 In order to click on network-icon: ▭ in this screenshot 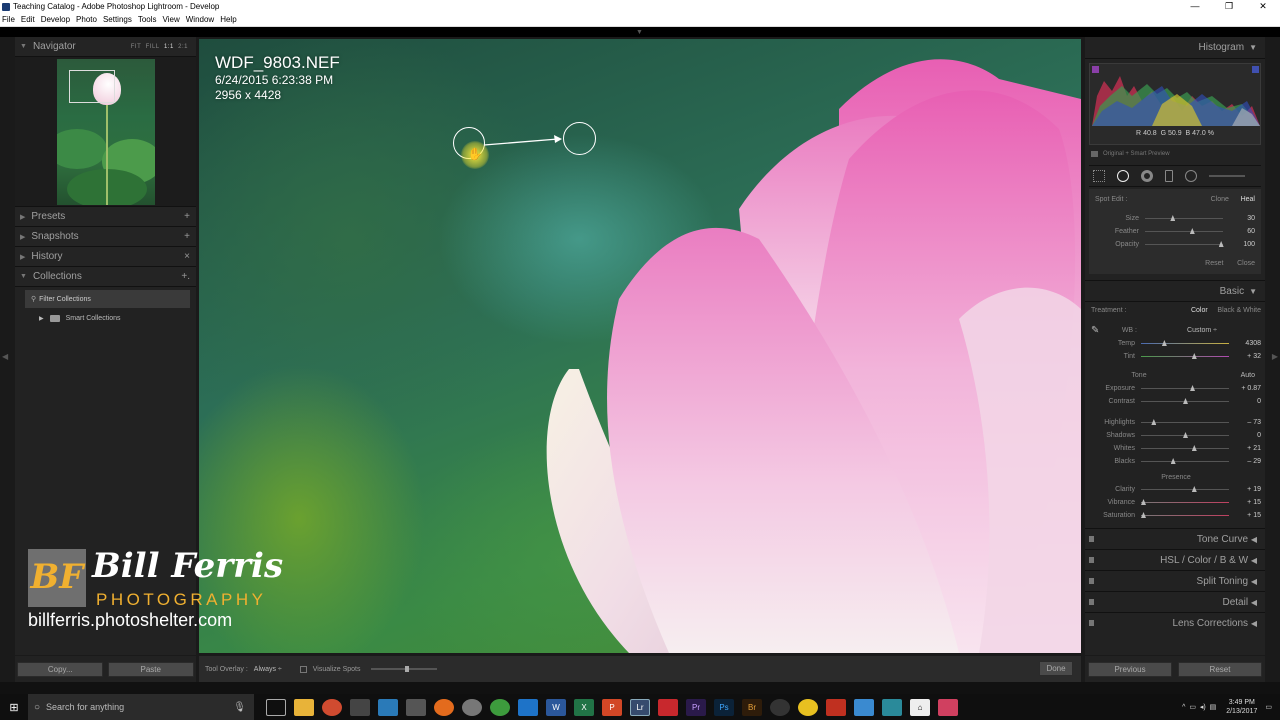, I will do `click(1192, 707)`.